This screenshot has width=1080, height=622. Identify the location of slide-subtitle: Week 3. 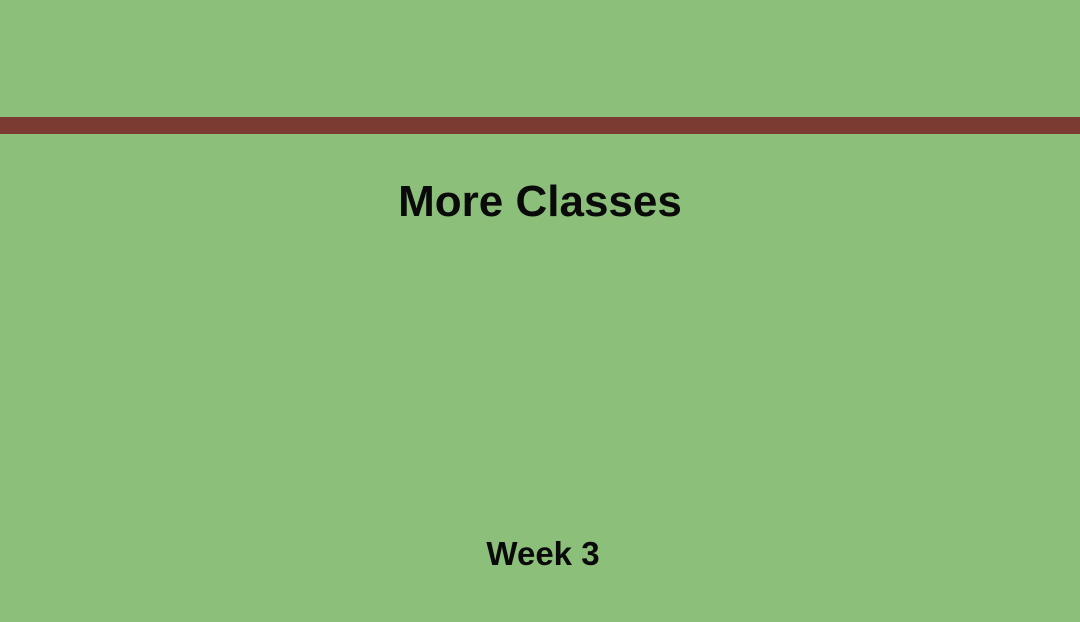
(543, 553).